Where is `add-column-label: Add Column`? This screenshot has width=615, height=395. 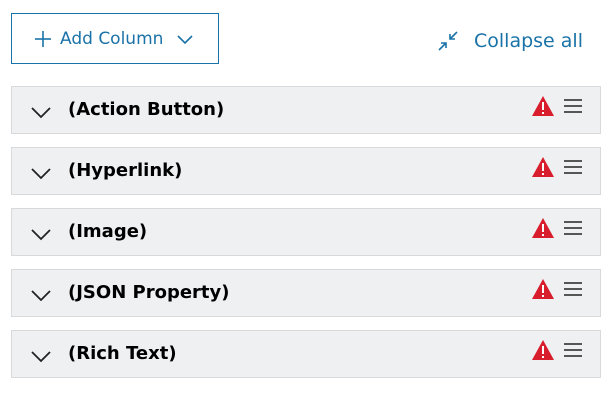 add-column-label: Add Column is located at coordinates (112, 38).